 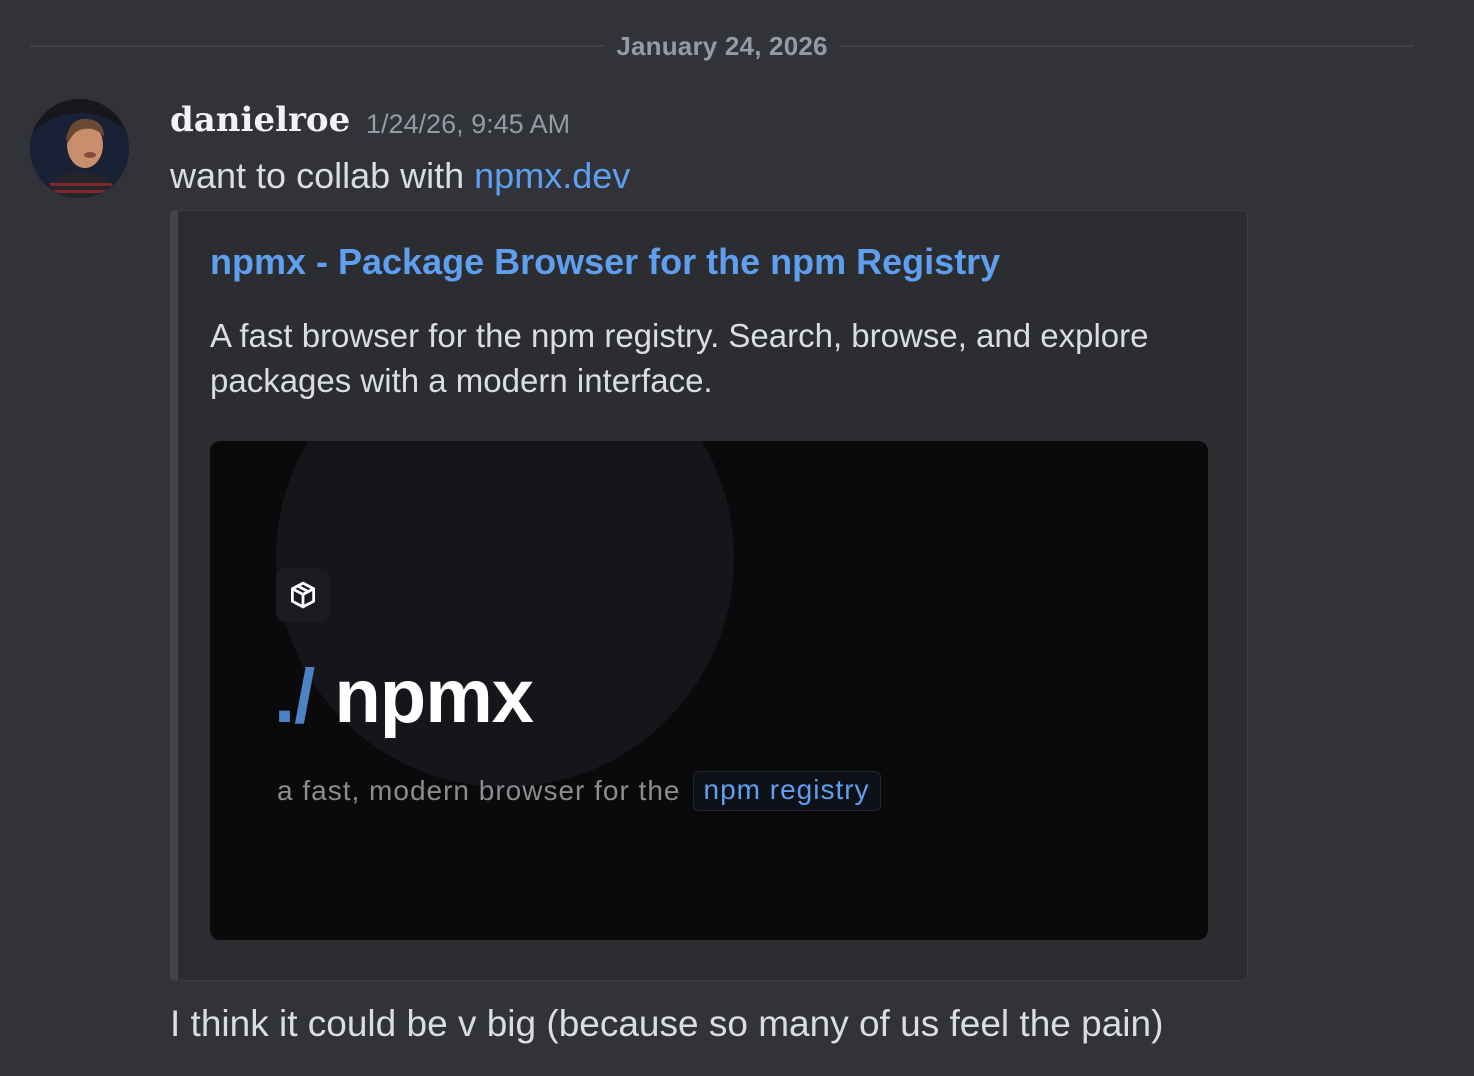 I want to click on avatar-portrait, so click(x=79, y=148).